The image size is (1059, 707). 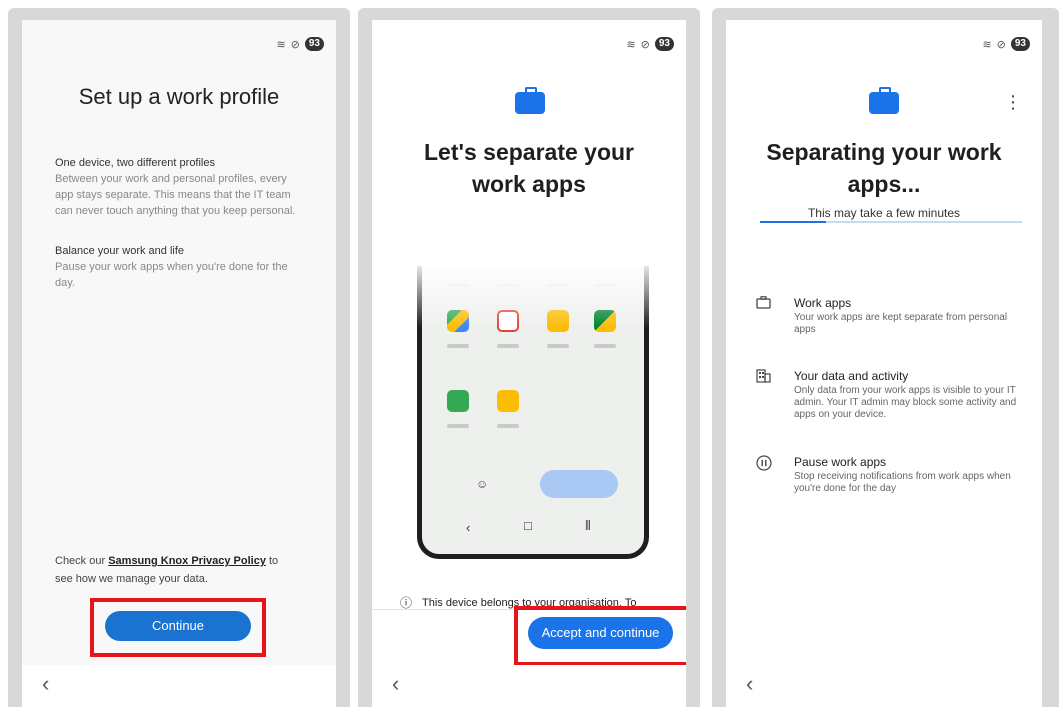 What do you see at coordinates (884, 213) in the screenshot?
I see `progress-subtitle: This may take a few minutes` at bounding box center [884, 213].